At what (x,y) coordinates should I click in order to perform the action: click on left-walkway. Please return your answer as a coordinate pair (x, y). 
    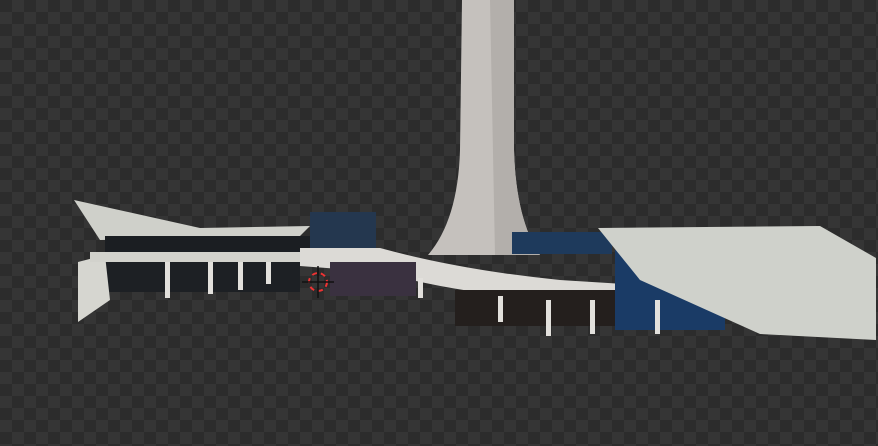
    Looking at the image, I should click on (205, 257).